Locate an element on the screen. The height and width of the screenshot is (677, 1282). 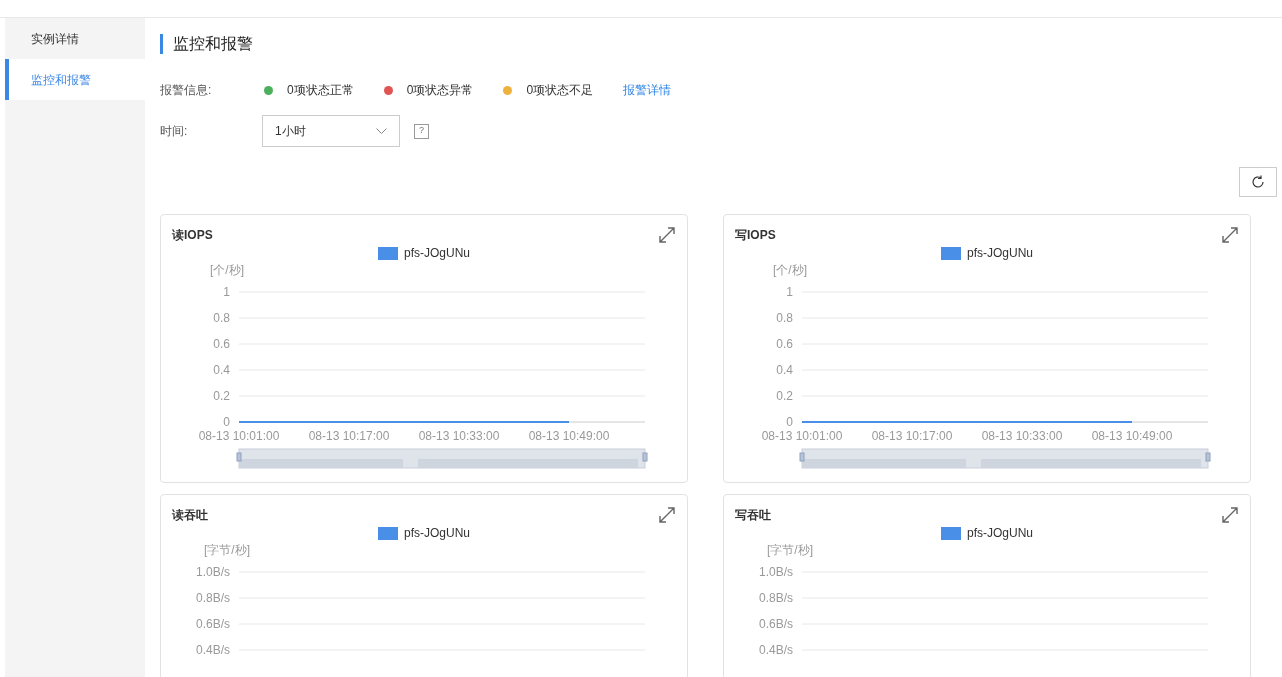
chart-title: 读吞吐 is located at coordinates (190, 515).